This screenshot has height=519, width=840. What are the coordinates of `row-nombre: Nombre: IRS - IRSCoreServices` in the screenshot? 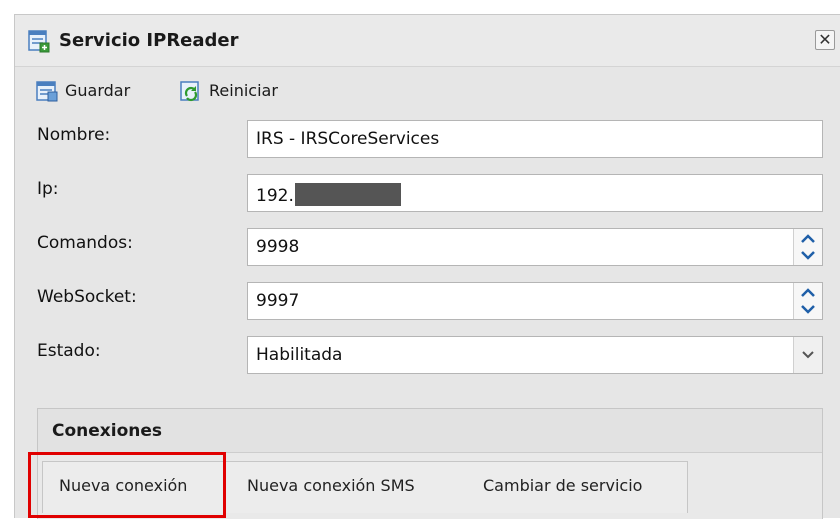 It's located at (427, 136).